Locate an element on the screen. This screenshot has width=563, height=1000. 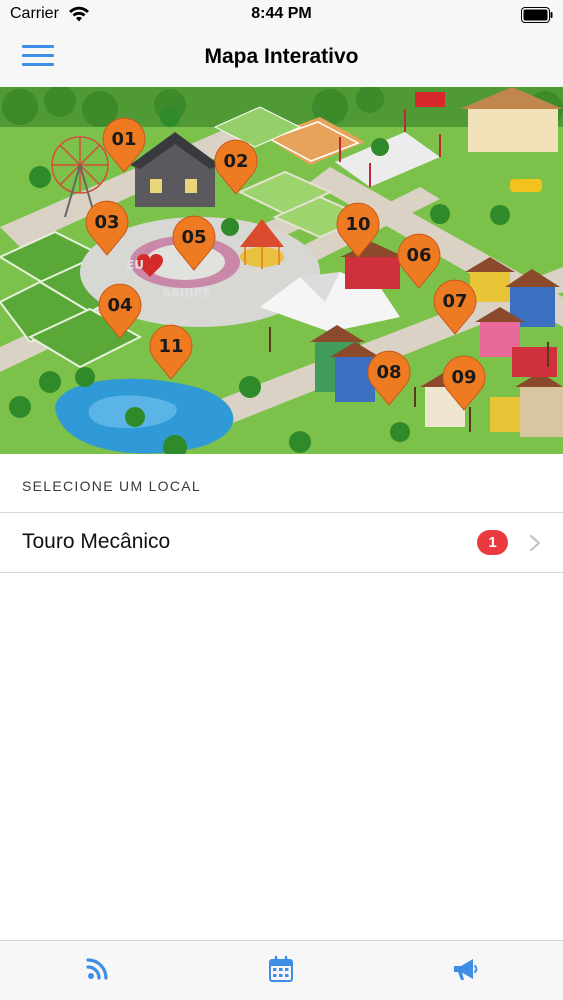
map-pin-label: 04 is located at coordinates (119, 305).